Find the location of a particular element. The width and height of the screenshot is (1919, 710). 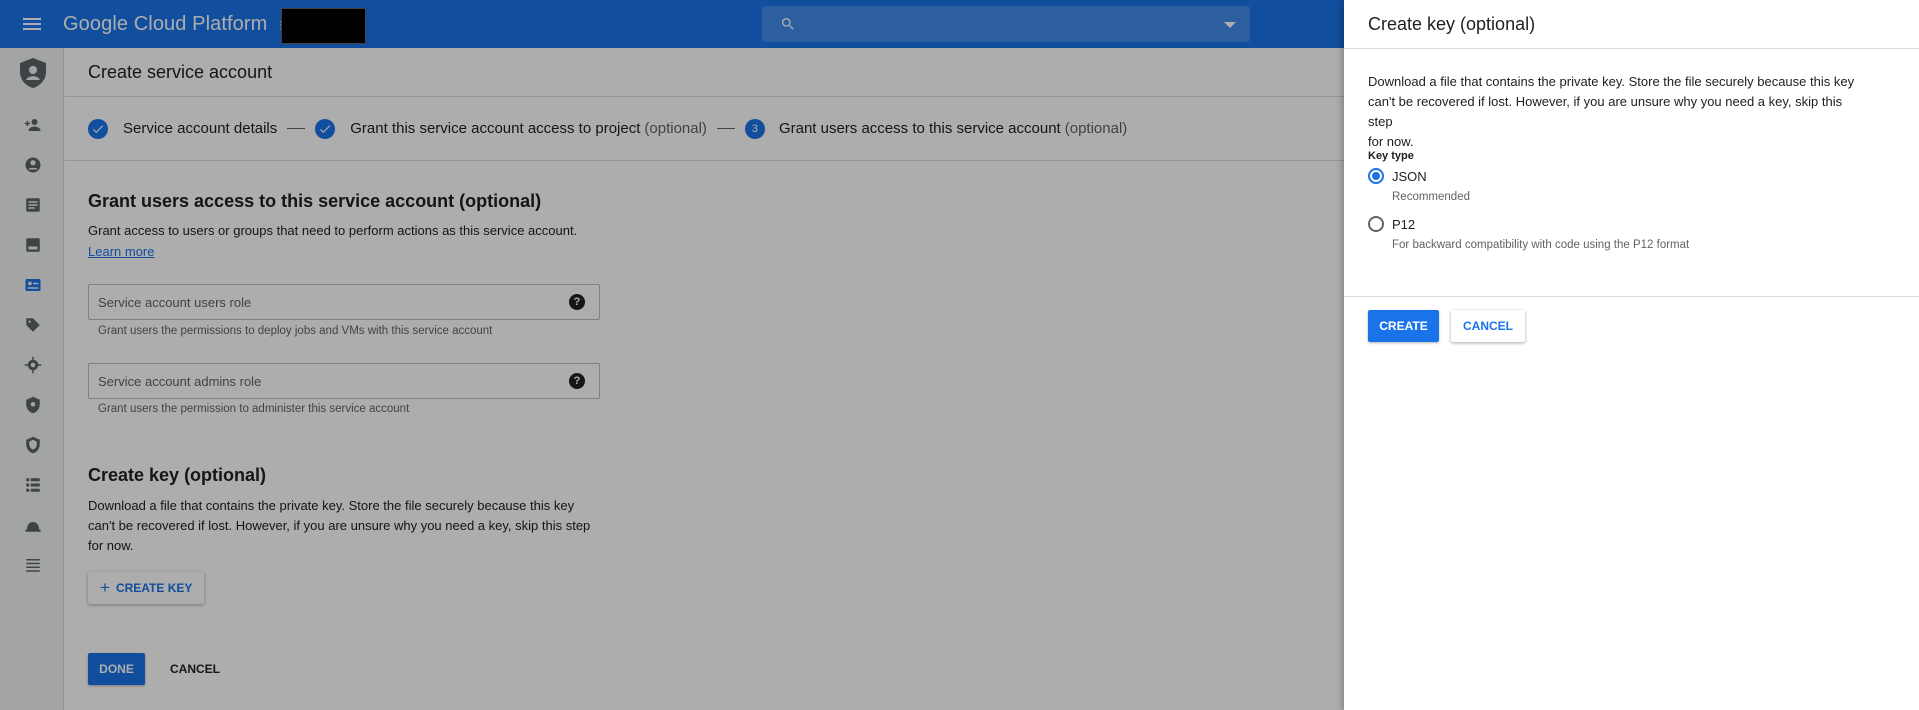

json-radio is located at coordinates (1376, 176).